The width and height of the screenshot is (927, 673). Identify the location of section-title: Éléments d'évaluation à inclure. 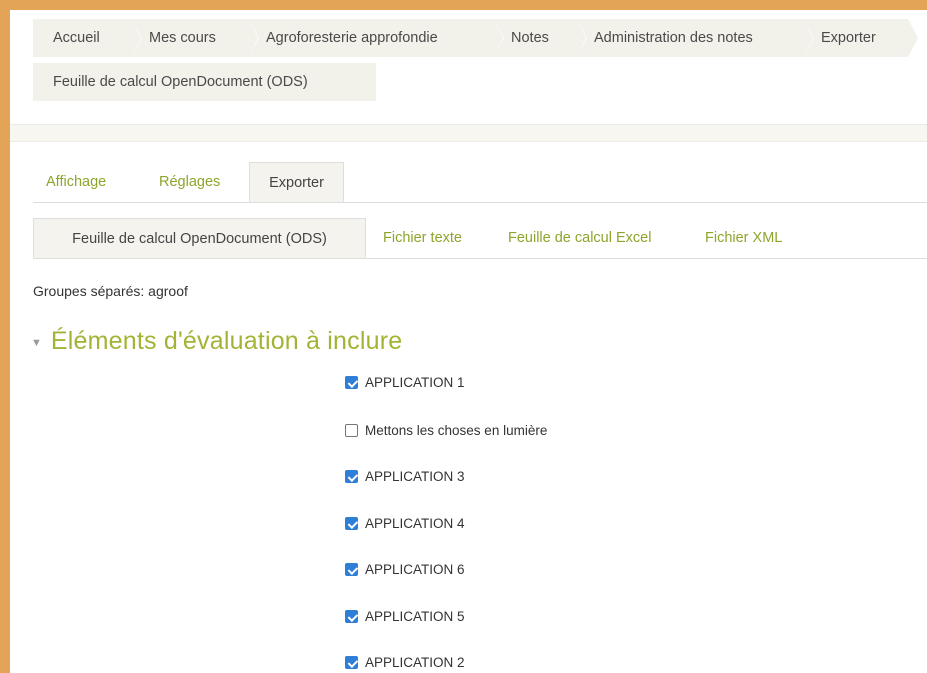
(226, 341).